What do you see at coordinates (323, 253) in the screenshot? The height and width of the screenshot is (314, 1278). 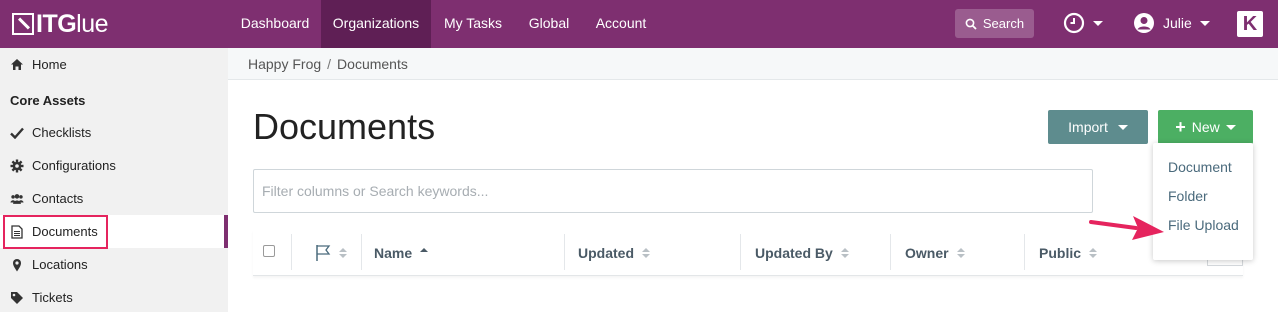 I see `flag-icon` at bounding box center [323, 253].